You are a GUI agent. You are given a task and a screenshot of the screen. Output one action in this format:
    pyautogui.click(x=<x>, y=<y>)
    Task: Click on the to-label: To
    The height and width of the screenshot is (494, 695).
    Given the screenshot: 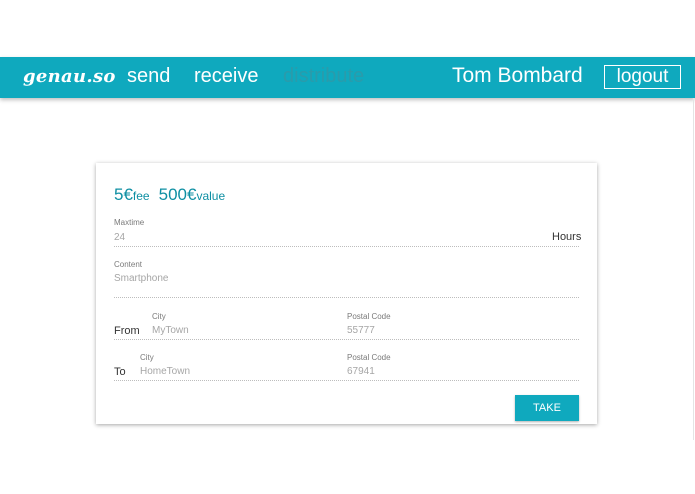 What is the action you would take?
    pyautogui.click(x=120, y=372)
    